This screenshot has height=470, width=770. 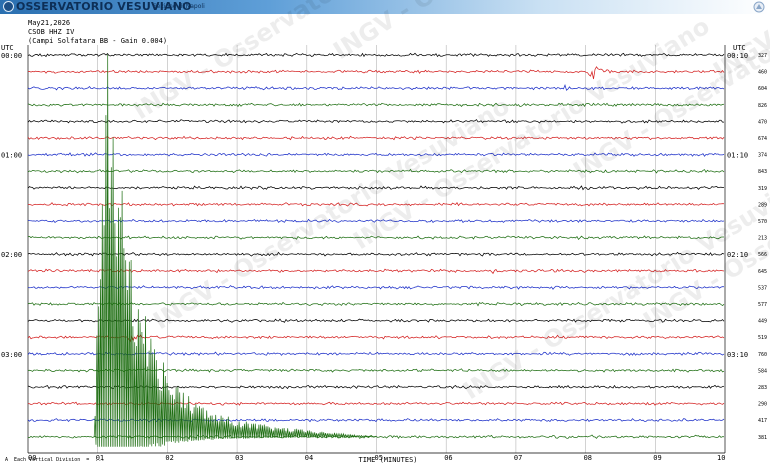 What do you see at coordinates (762, 139) in the screenshot?
I see `trace-count-label: 674` at bounding box center [762, 139].